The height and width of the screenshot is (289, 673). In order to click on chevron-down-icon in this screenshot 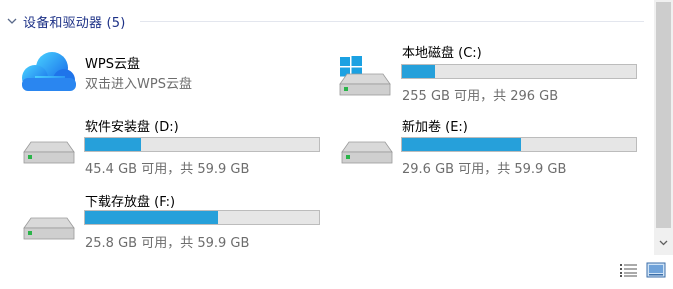, I will do `click(12, 21)`.